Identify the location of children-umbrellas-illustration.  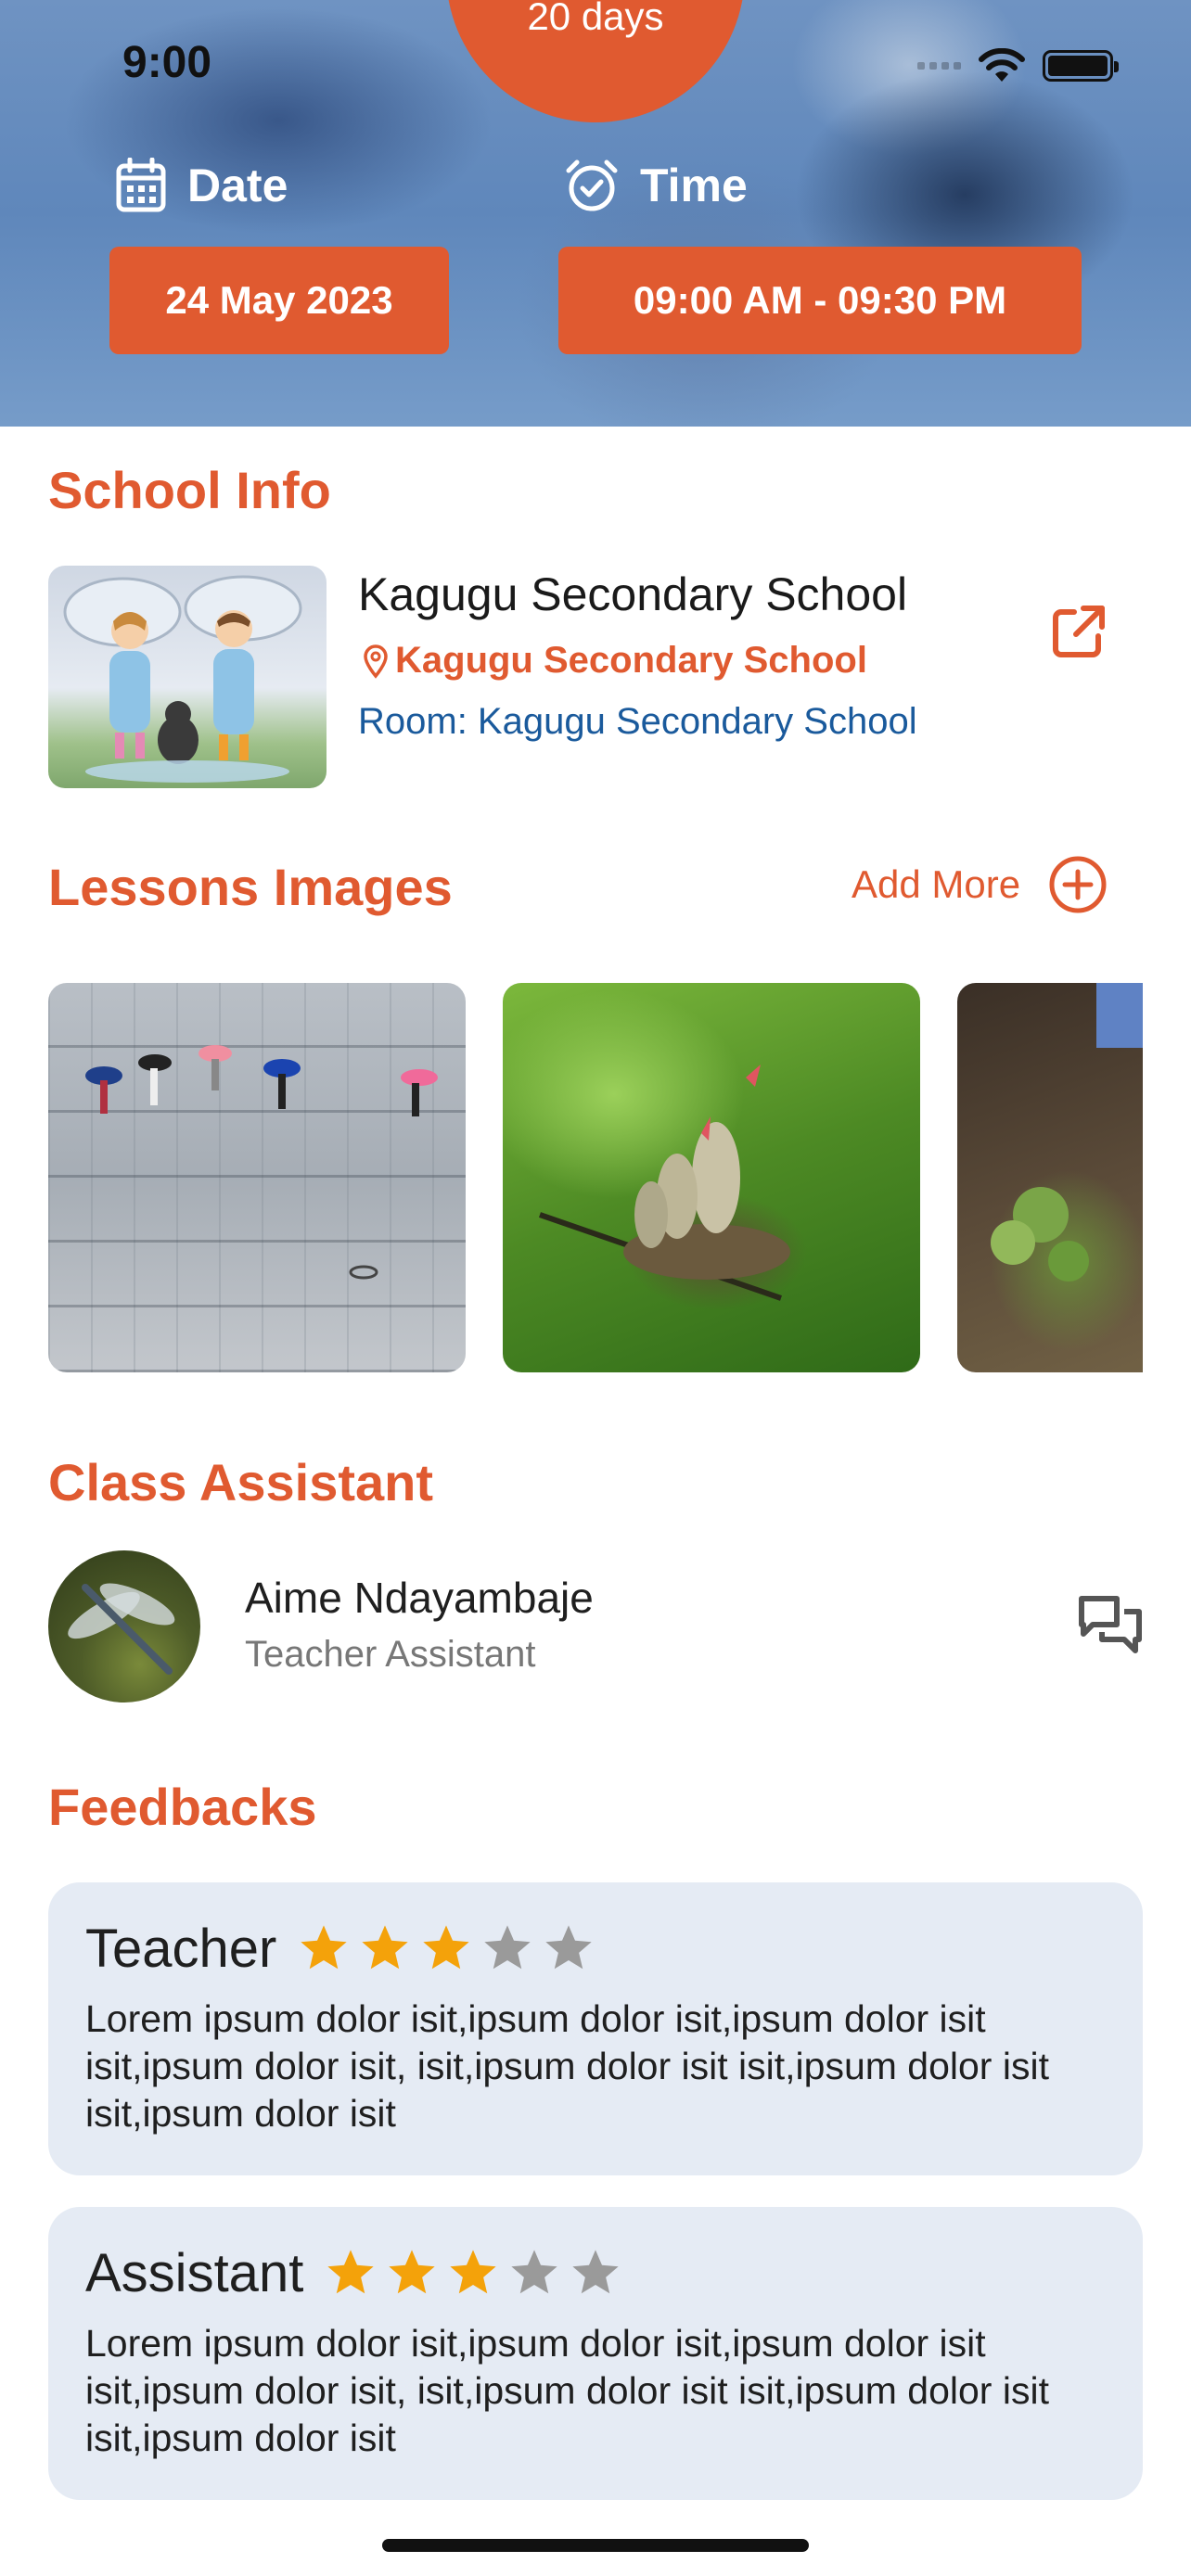
(183, 679).